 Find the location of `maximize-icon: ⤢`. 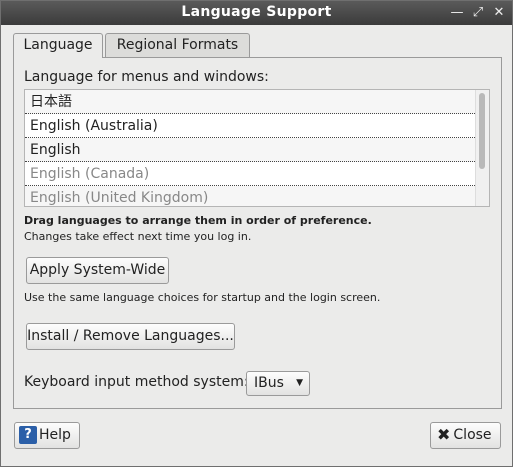

maximize-icon: ⤢ is located at coordinates (478, 13).